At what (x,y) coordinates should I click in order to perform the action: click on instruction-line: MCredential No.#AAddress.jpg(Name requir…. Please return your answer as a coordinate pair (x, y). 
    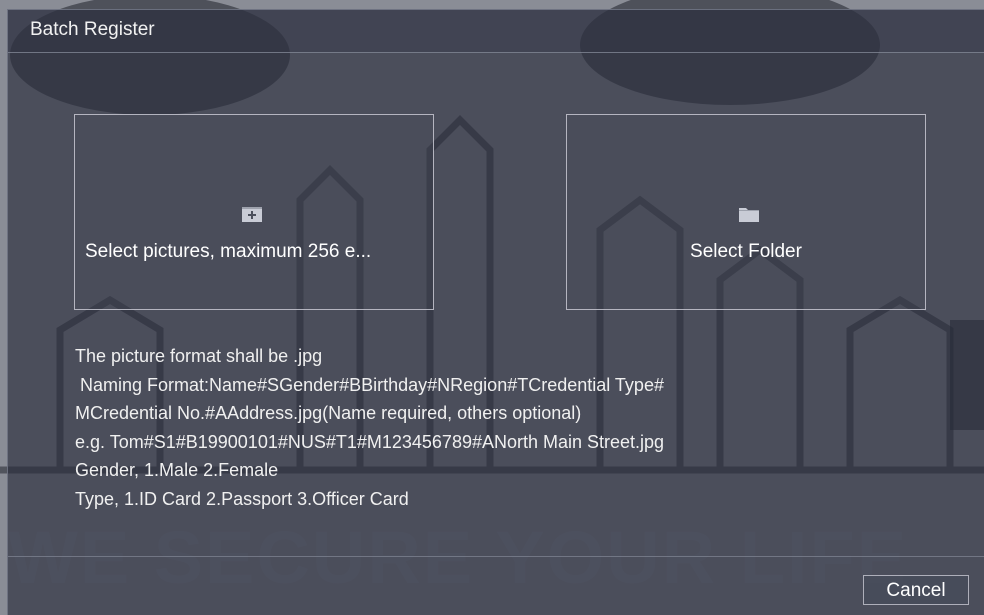
    Looking at the image, I should click on (328, 413).